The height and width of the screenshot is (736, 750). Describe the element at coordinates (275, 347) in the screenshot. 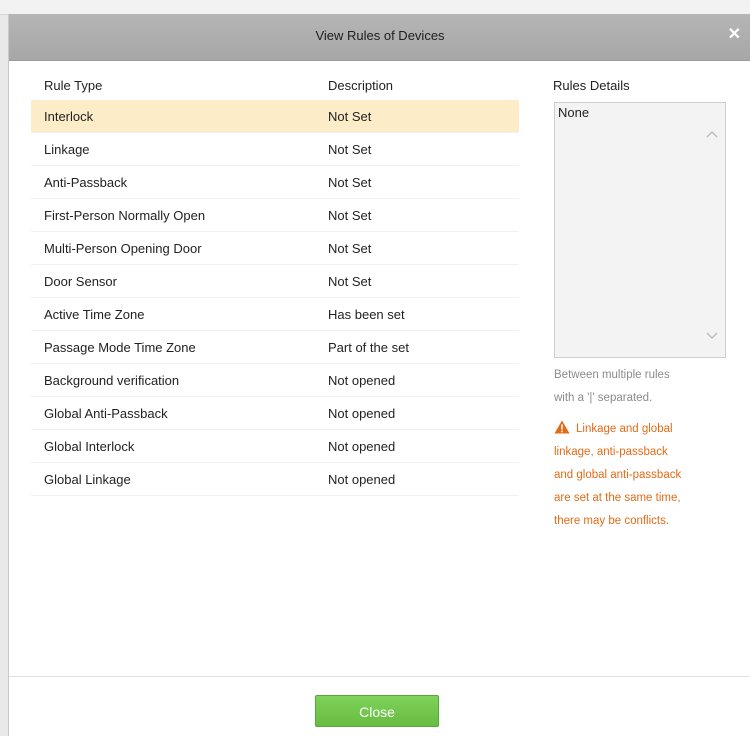

I see `table-row: Passage Mode Time Zone Part of the set` at that location.